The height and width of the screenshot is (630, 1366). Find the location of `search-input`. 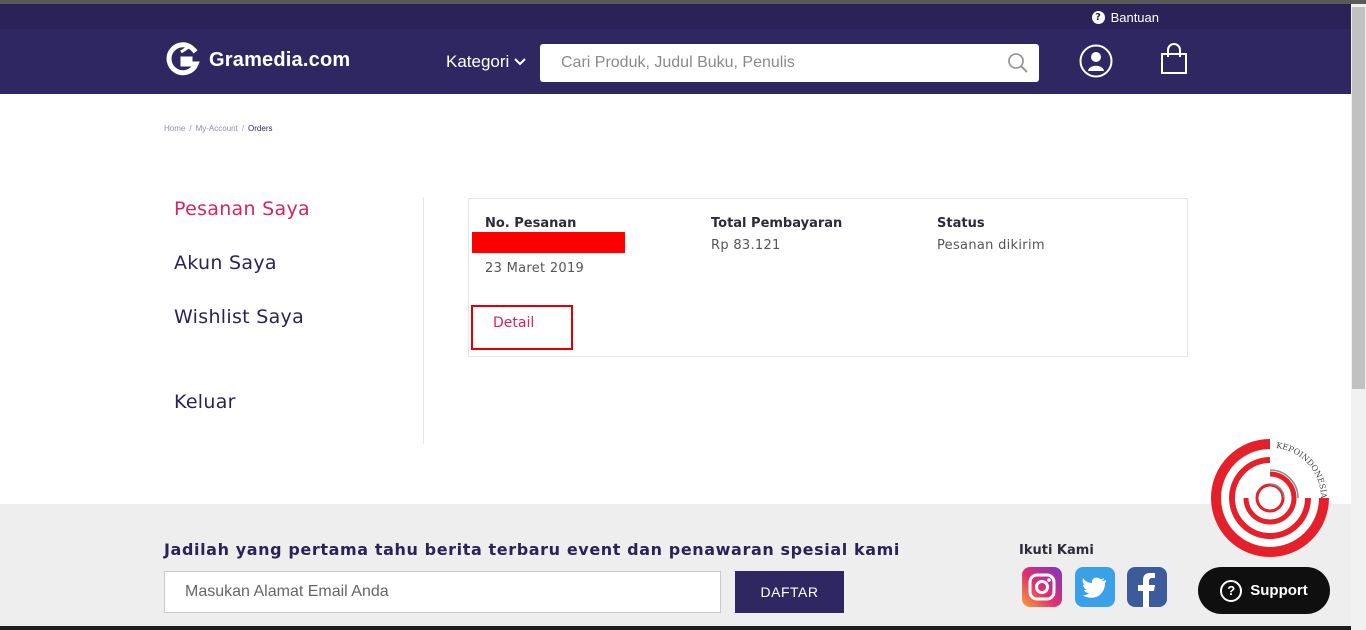

search-input is located at coordinates (770, 63).